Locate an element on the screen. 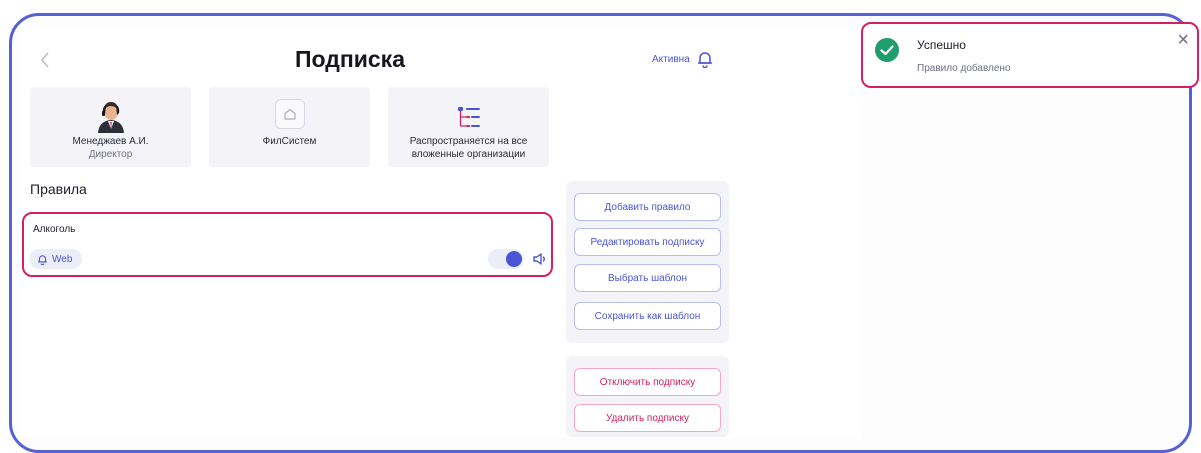  close-icon: × is located at coordinates (1183, 40).